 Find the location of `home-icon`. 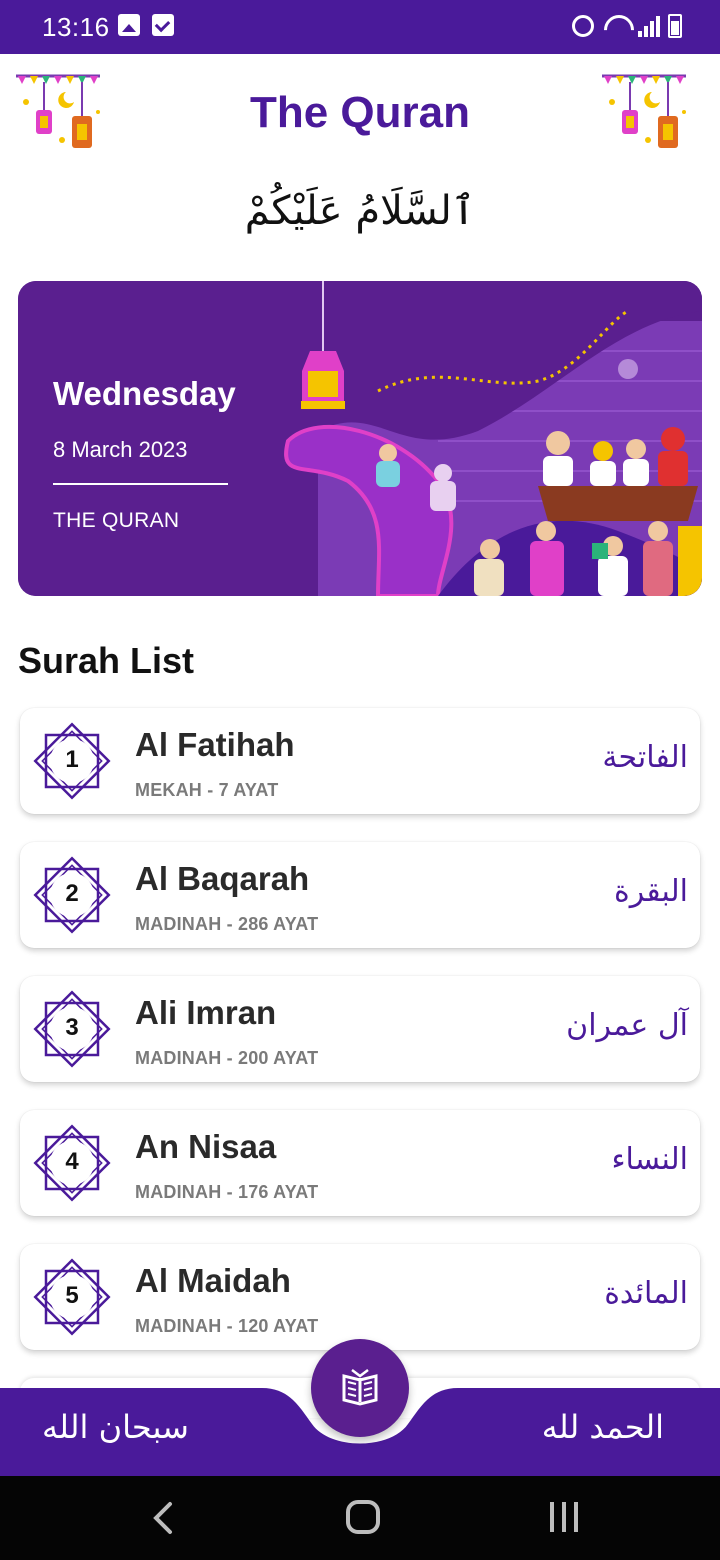

home-icon is located at coordinates (363, 1517).